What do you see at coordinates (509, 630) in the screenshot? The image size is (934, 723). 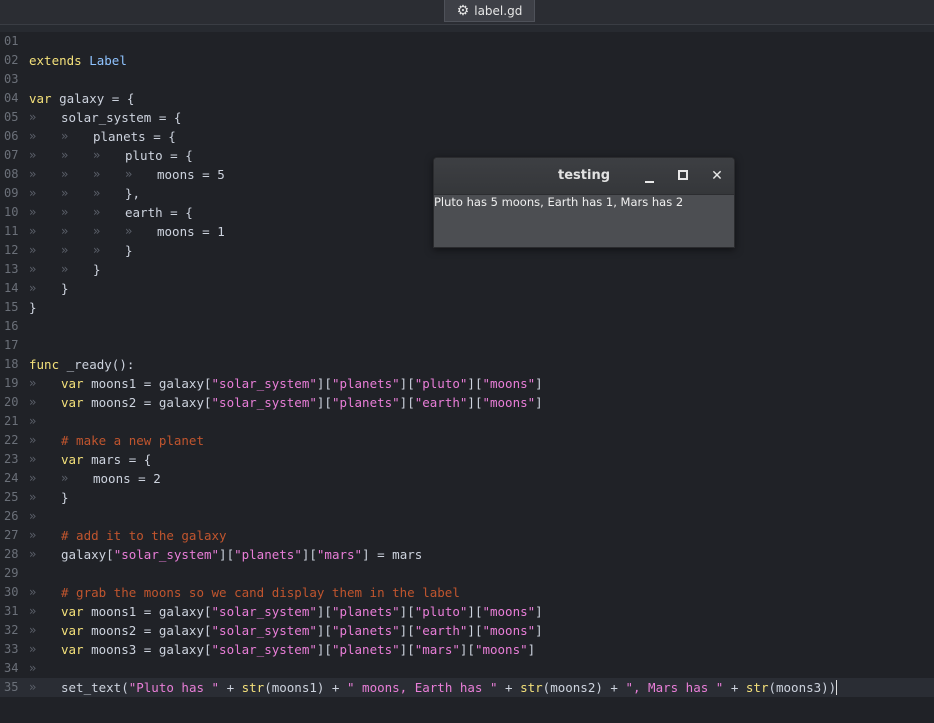 I see `code-token: "moons"` at bounding box center [509, 630].